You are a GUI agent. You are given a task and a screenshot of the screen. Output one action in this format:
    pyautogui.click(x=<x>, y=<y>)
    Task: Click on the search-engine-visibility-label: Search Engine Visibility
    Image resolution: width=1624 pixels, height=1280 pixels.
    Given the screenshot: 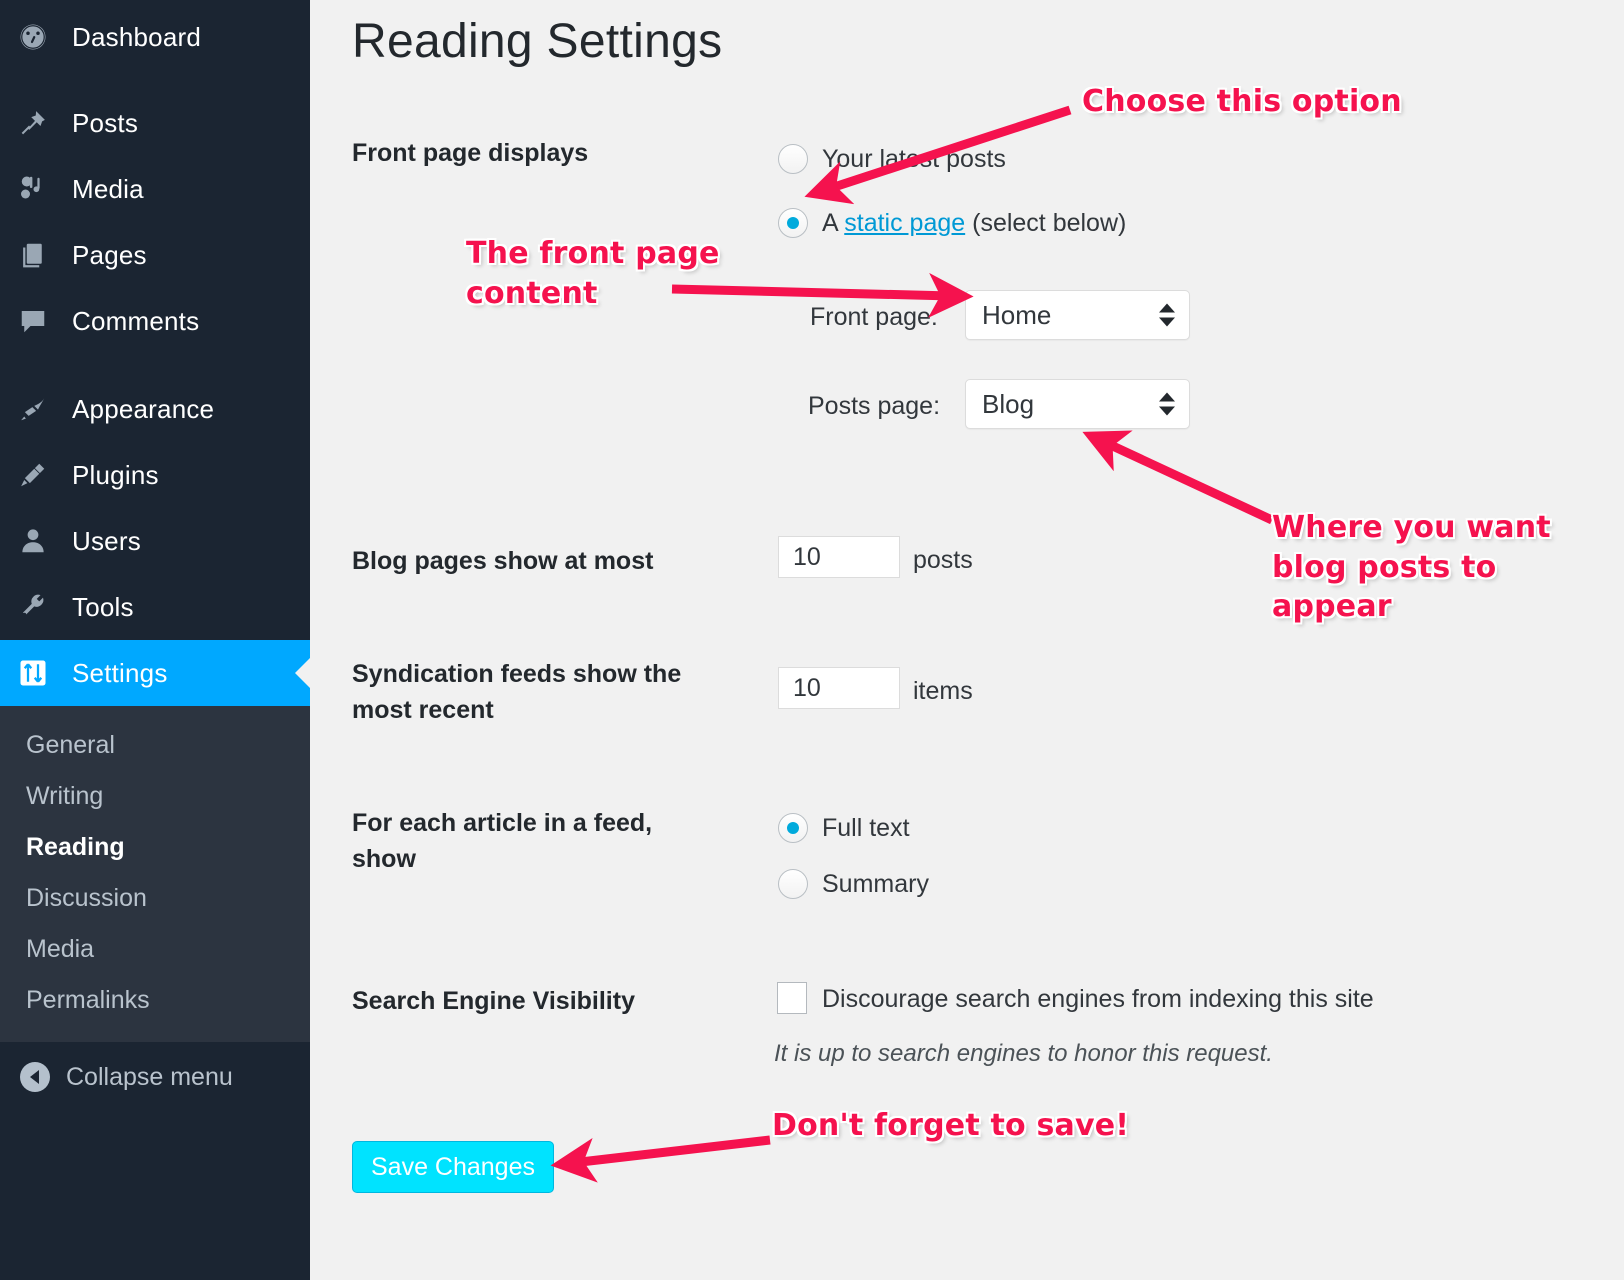 What is the action you would take?
    pyautogui.click(x=493, y=1001)
    